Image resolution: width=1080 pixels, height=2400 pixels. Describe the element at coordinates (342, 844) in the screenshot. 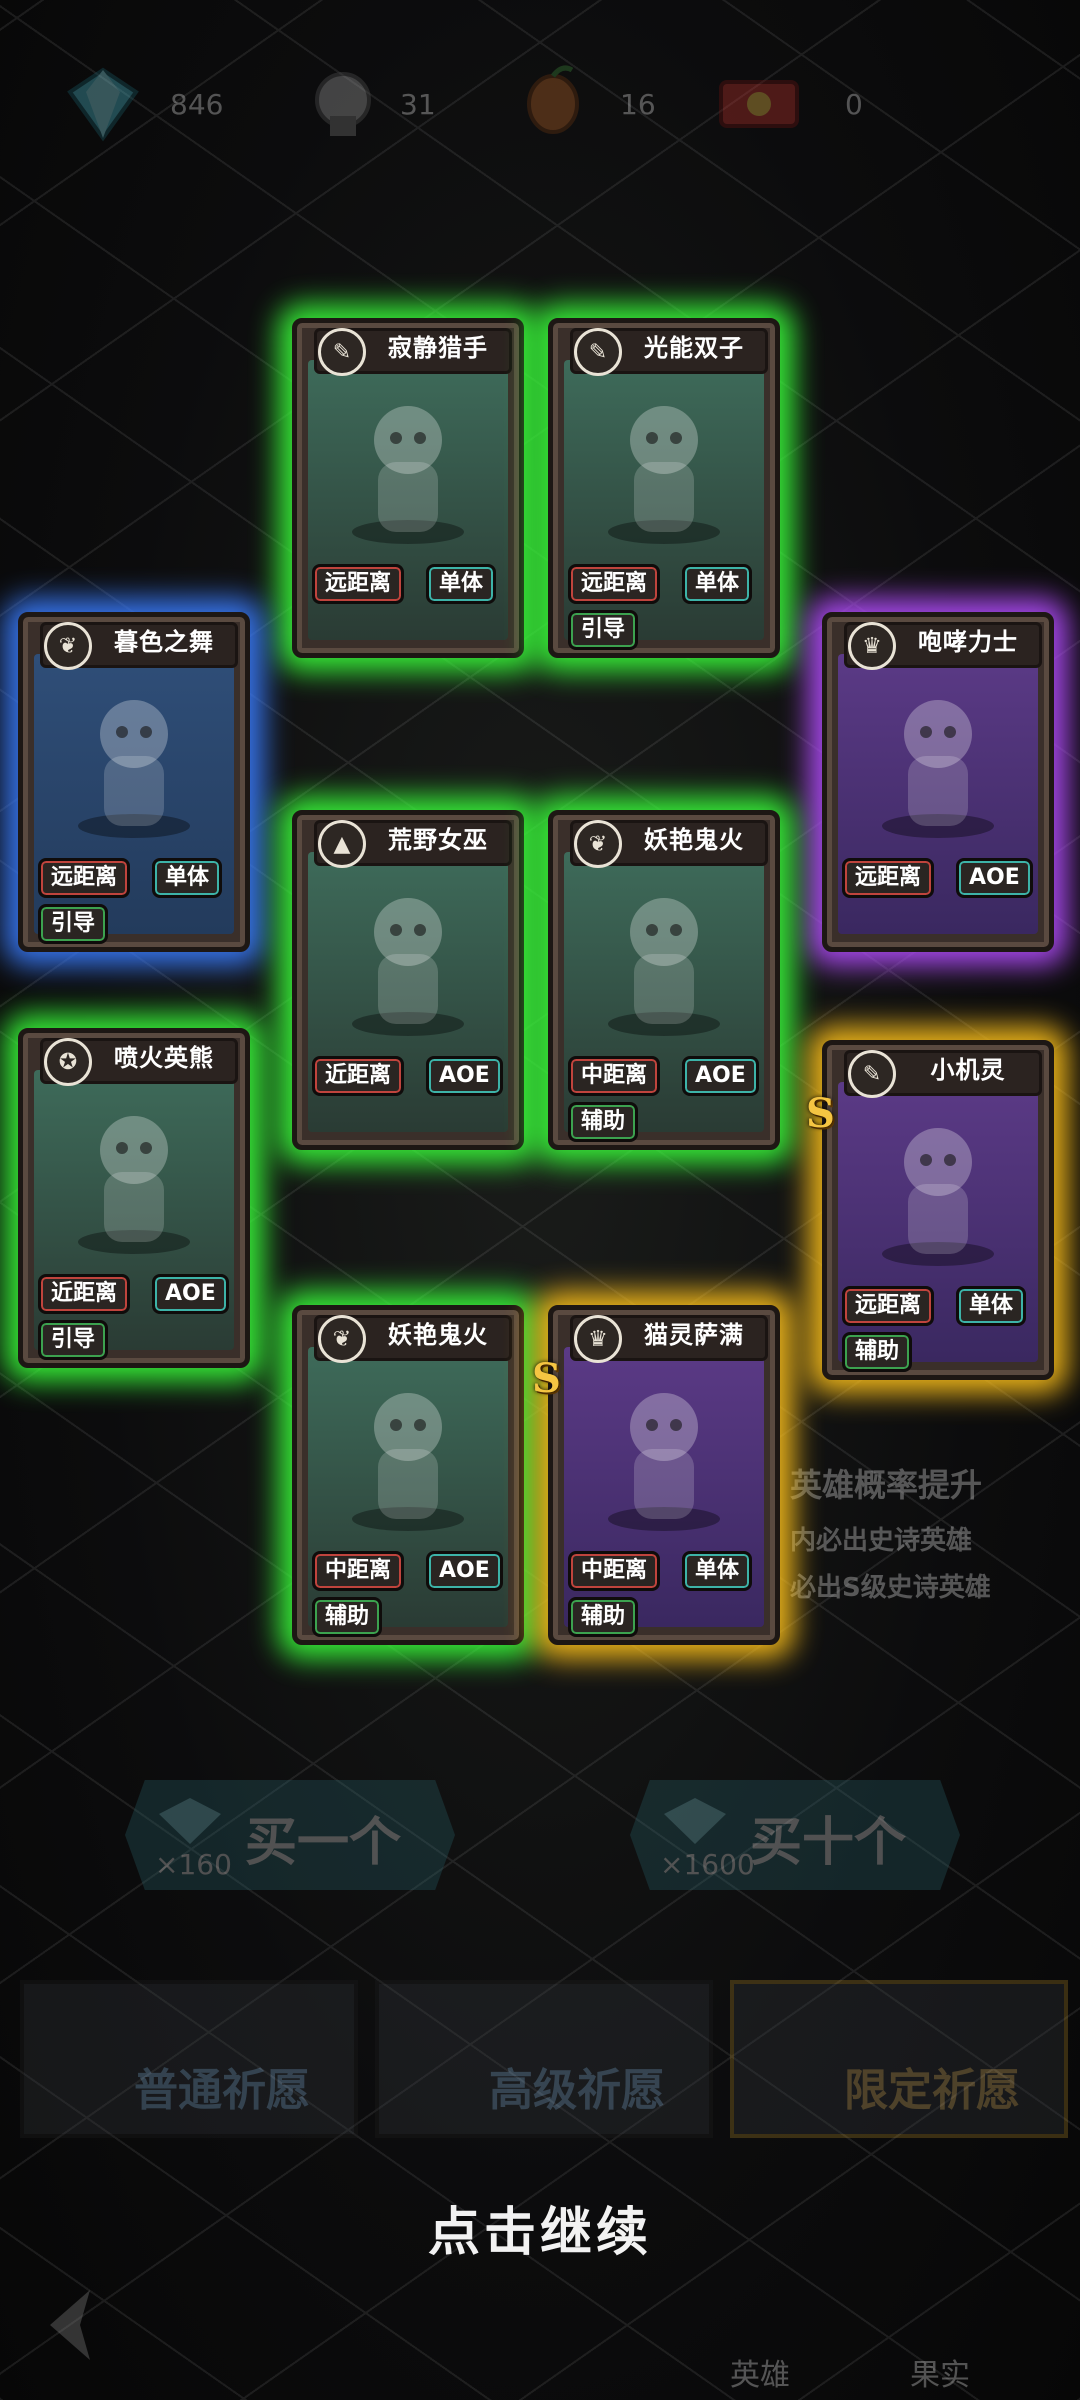

I see `hat-icon: ▲` at that location.